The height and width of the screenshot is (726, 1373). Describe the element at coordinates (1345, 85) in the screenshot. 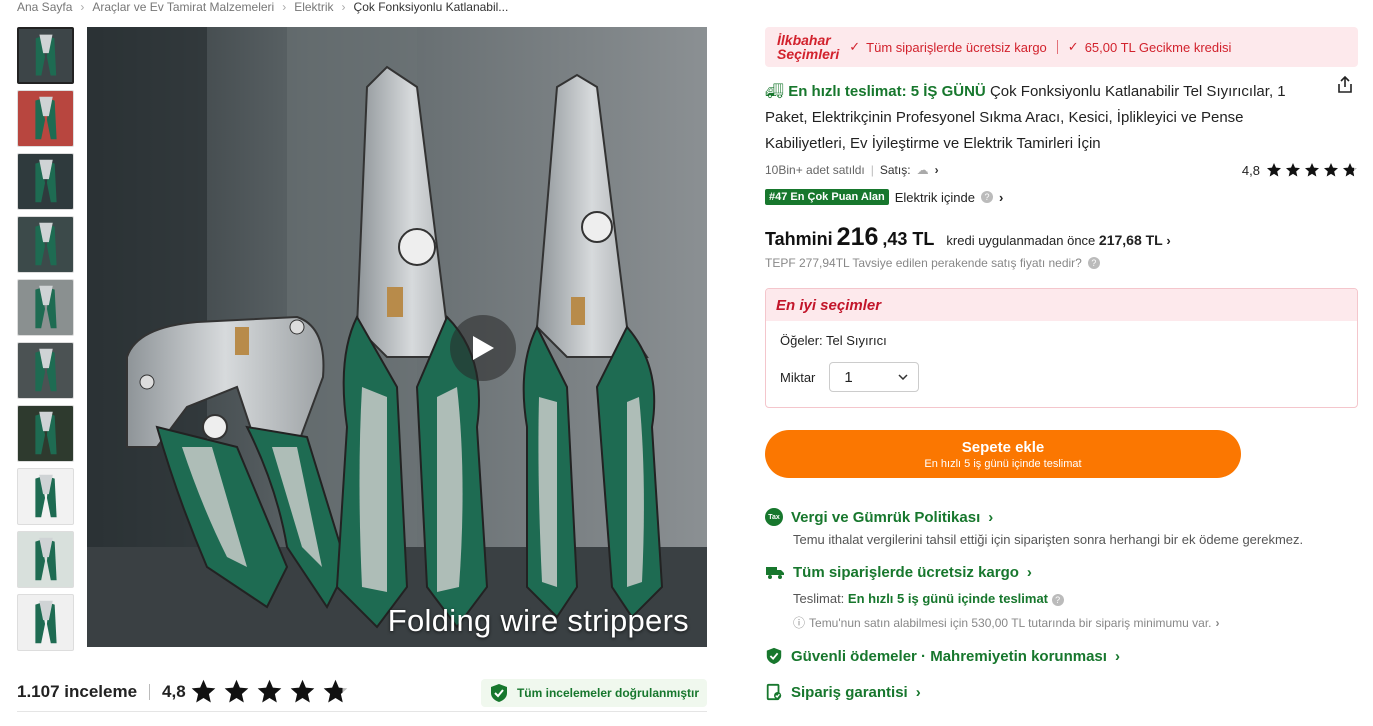

I see `share-icon` at that location.